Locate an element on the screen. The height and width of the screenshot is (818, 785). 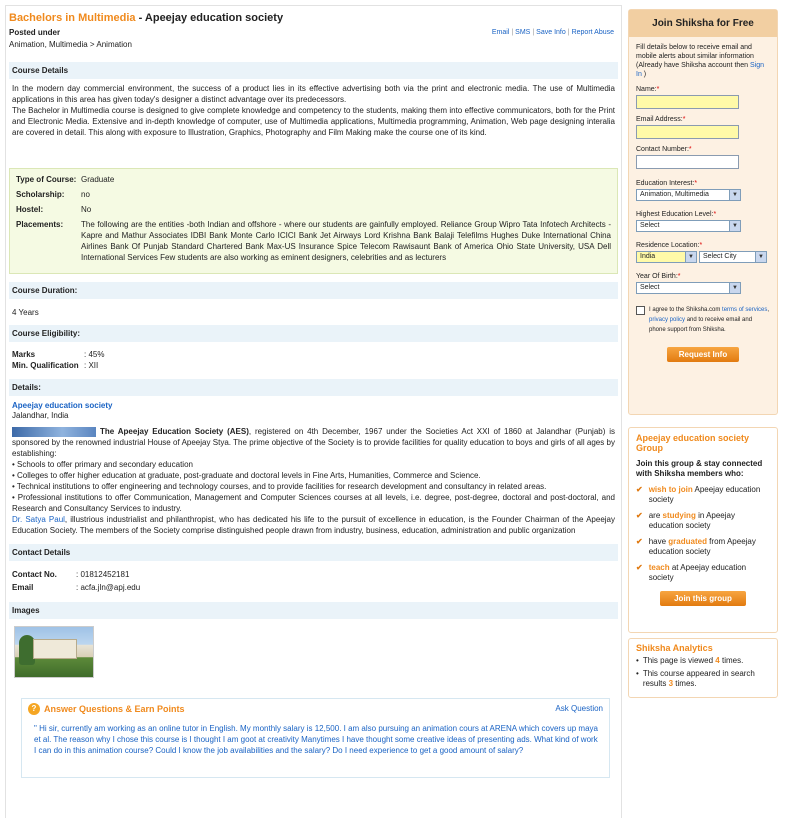
email-link: Email is located at coordinates (501, 32).